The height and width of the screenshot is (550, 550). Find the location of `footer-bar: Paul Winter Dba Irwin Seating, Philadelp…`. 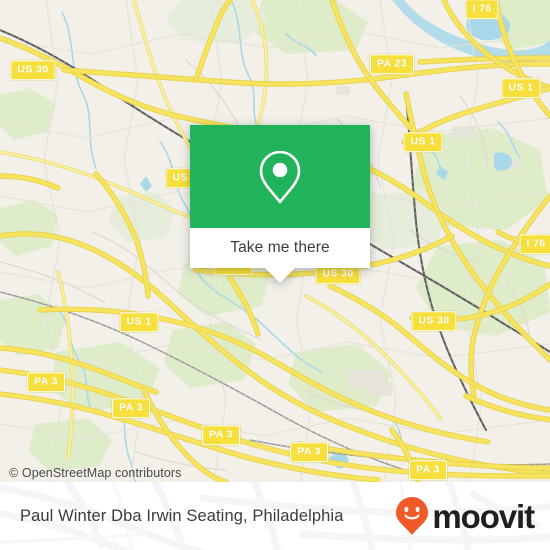

footer-bar: Paul Winter Dba Irwin Seating, Philadelp… is located at coordinates (275, 516).